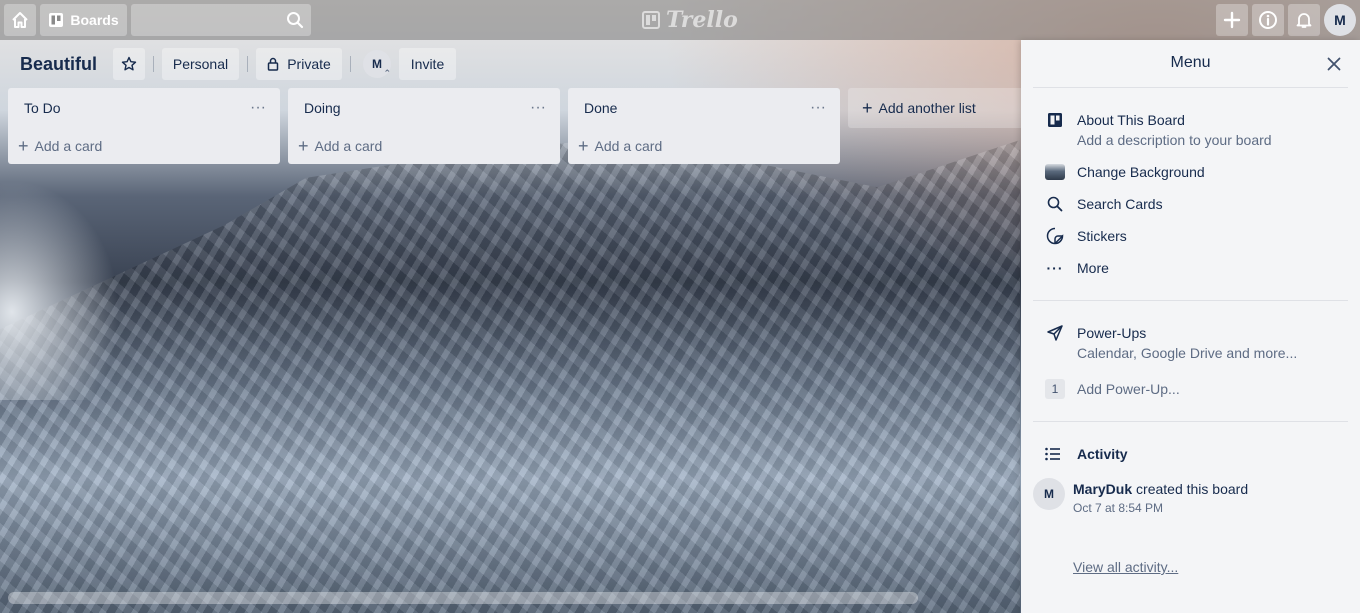  I want to click on activity-user: MaryDuk, so click(1102, 489).